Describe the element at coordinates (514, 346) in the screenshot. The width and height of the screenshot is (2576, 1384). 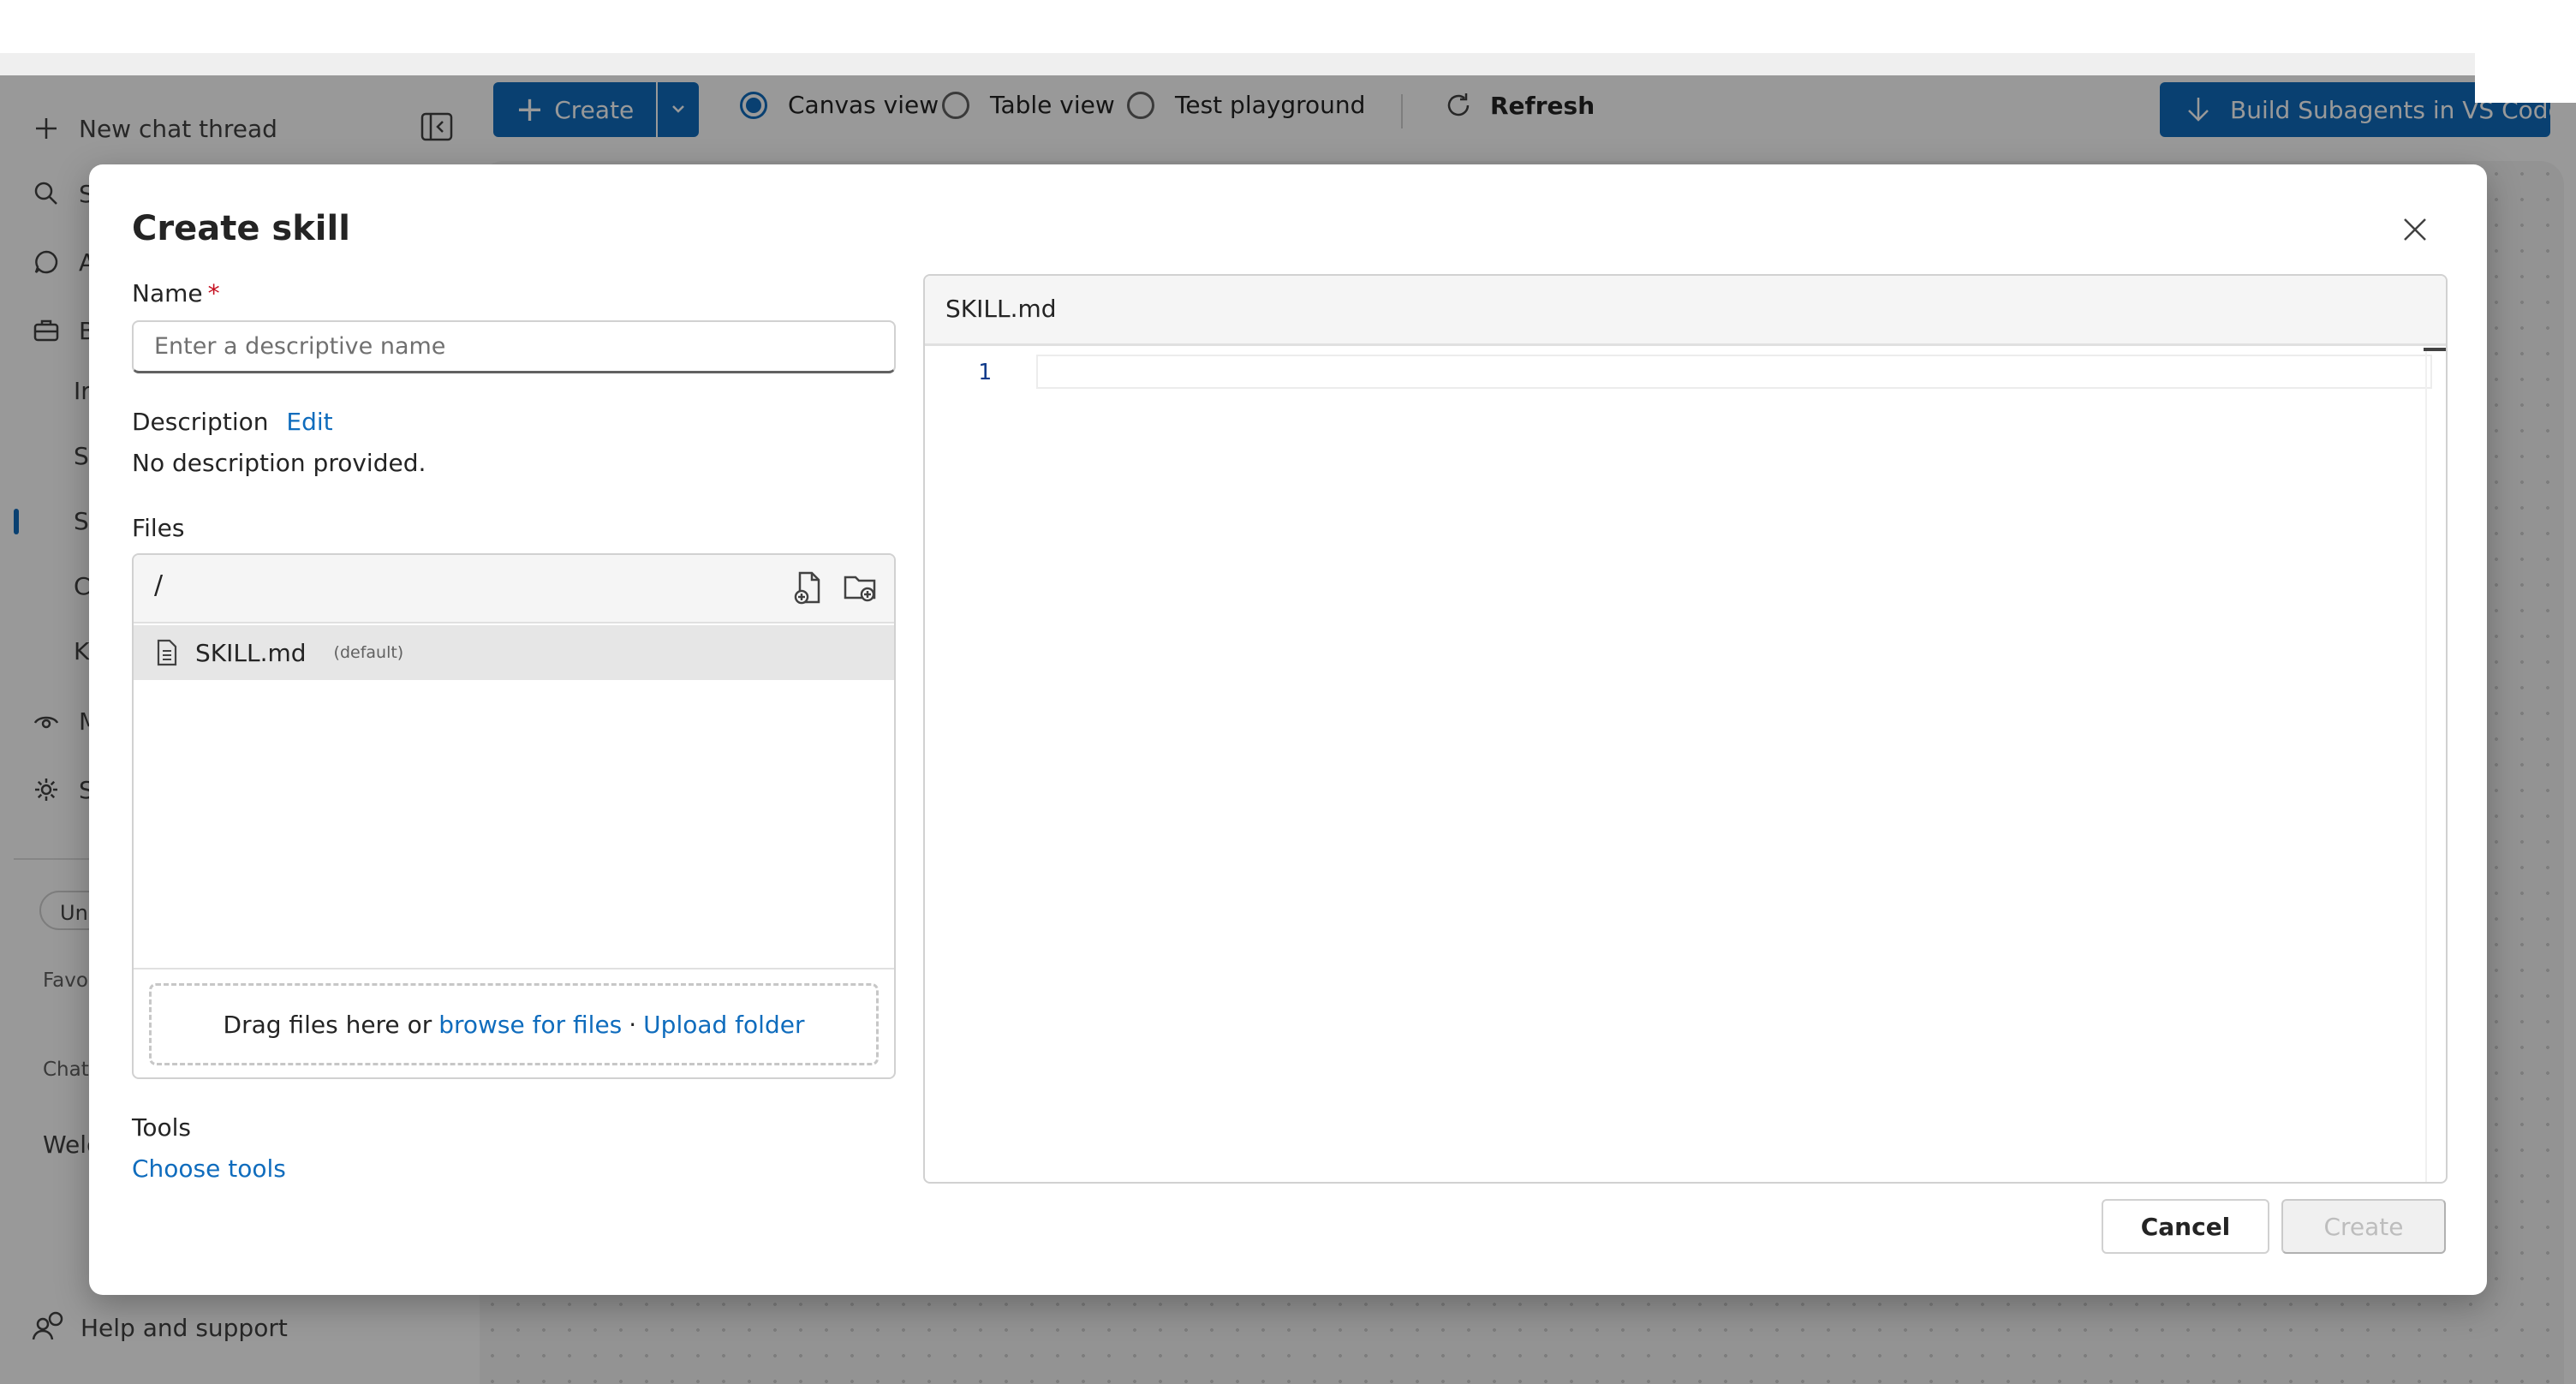
I see `name-input` at that location.